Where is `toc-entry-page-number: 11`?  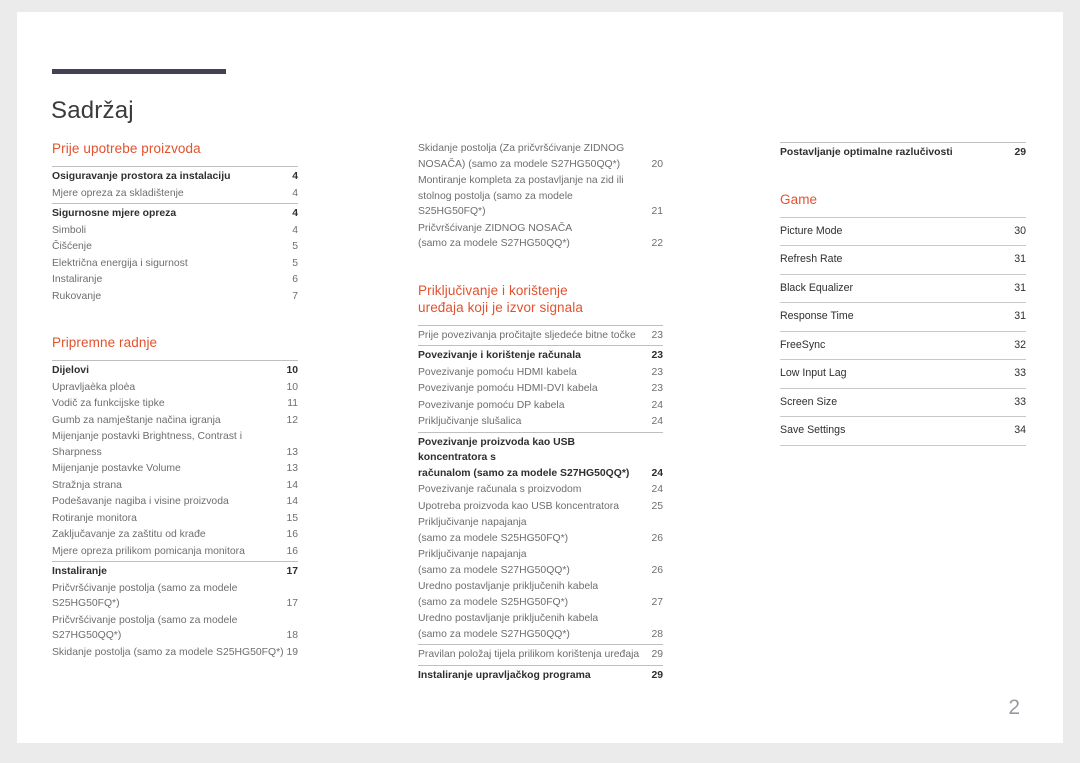 toc-entry-page-number: 11 is located at coordinates (292, 403).